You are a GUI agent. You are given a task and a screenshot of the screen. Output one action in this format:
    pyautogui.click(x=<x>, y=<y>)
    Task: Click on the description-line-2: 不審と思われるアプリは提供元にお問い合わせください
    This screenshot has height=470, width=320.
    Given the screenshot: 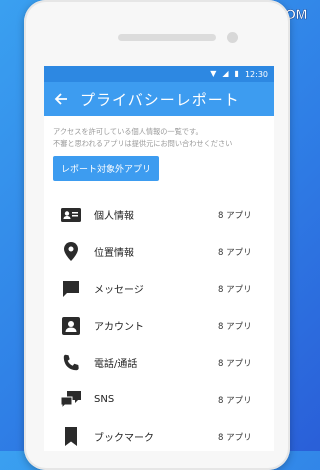 What is the action you would take?
    pyautogui.click(x=143, y=143)
    